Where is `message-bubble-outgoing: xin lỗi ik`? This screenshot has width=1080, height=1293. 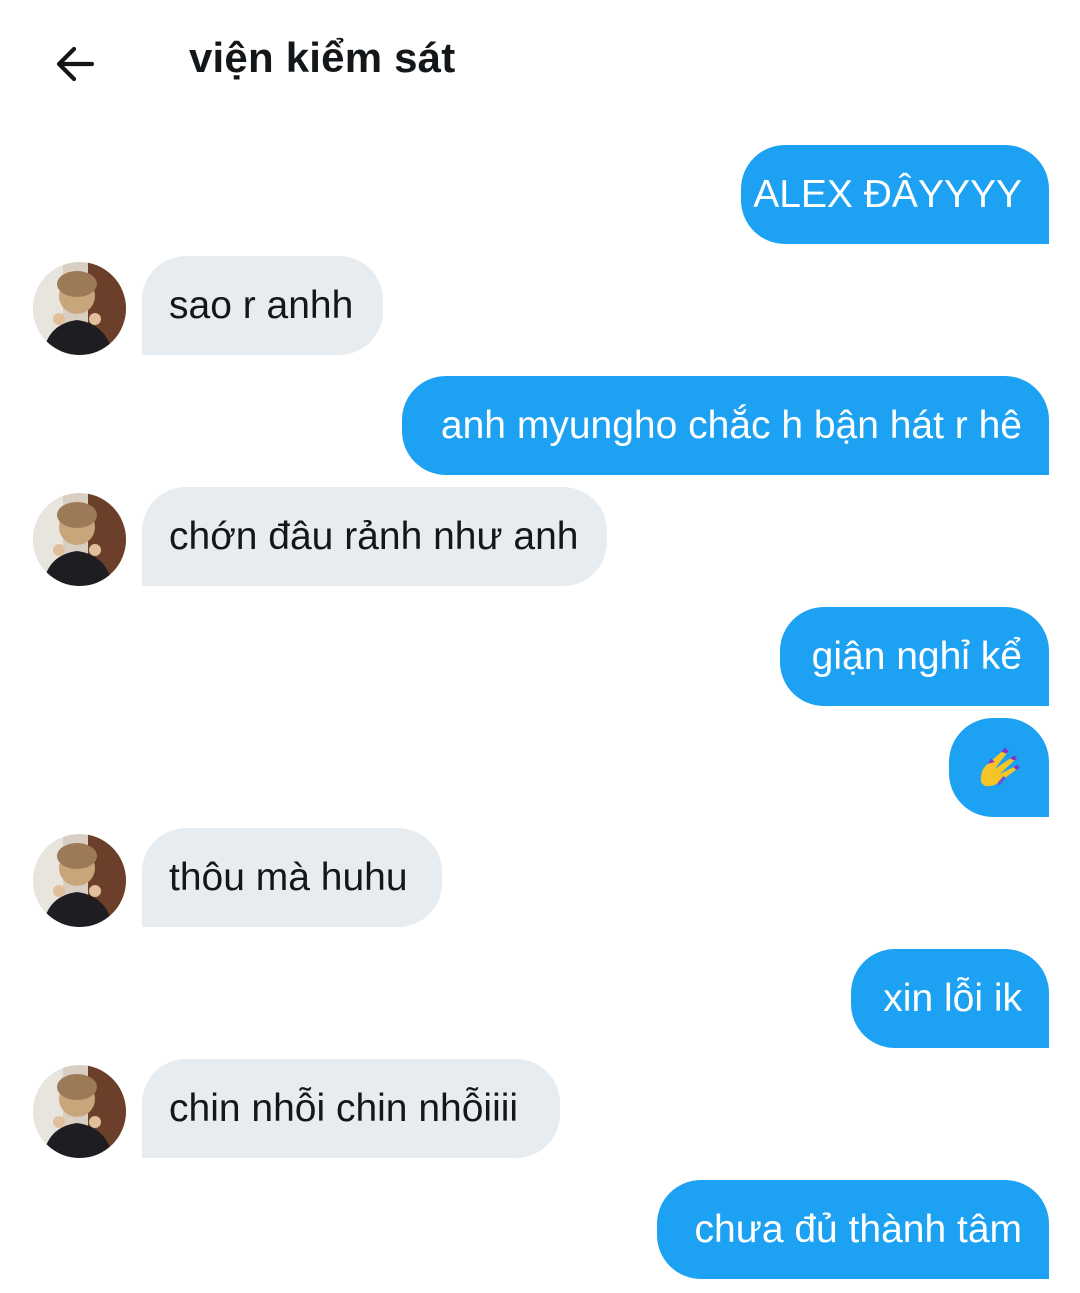 message-bubble-outgoing: xin lỗi ik is located at coordinates (950, 998).